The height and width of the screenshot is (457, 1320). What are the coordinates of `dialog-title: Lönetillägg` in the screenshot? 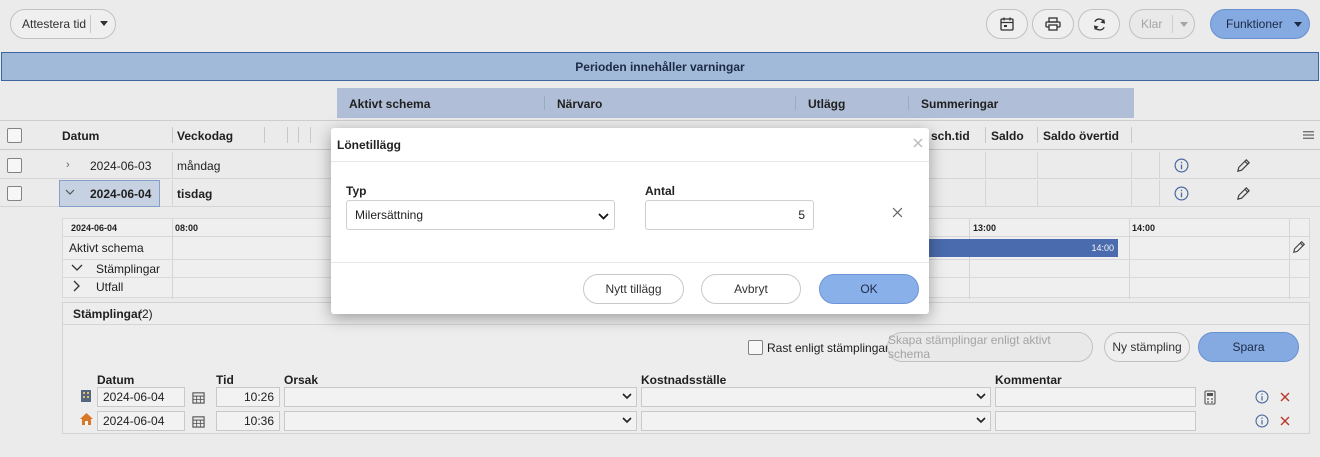 It's located at (369, 145).